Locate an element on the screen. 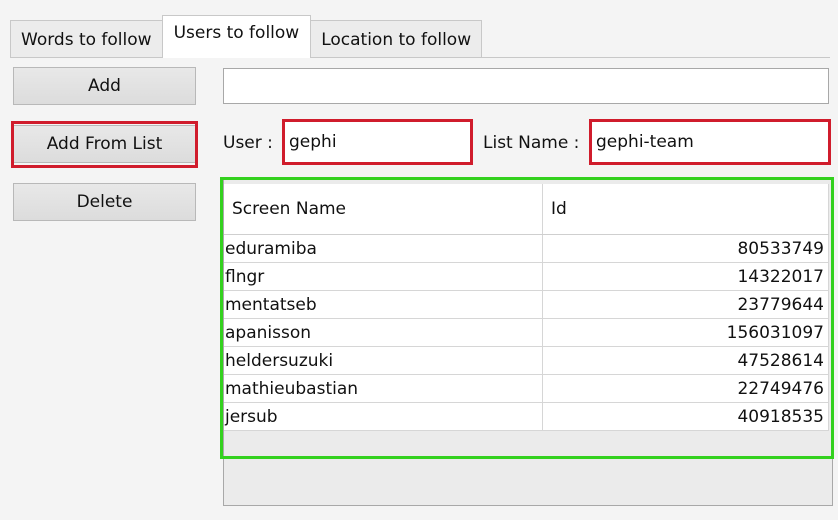 The image size is (838, 520). list-name-field: gephi-team is located at coordinates (710, 142).